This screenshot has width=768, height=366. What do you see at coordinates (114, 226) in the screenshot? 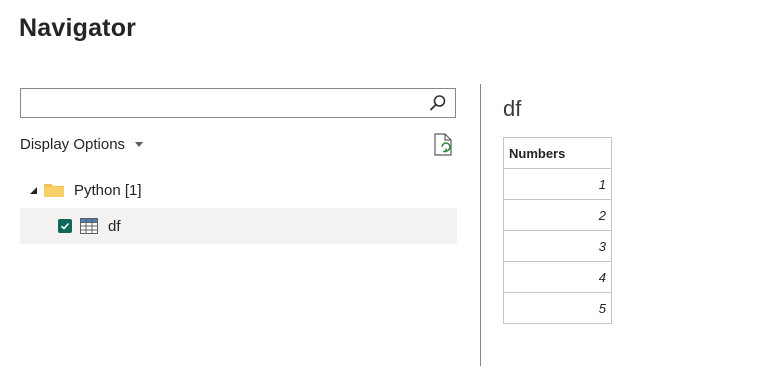
I see `tree-item-label: df` at bounding box center [114, 226].